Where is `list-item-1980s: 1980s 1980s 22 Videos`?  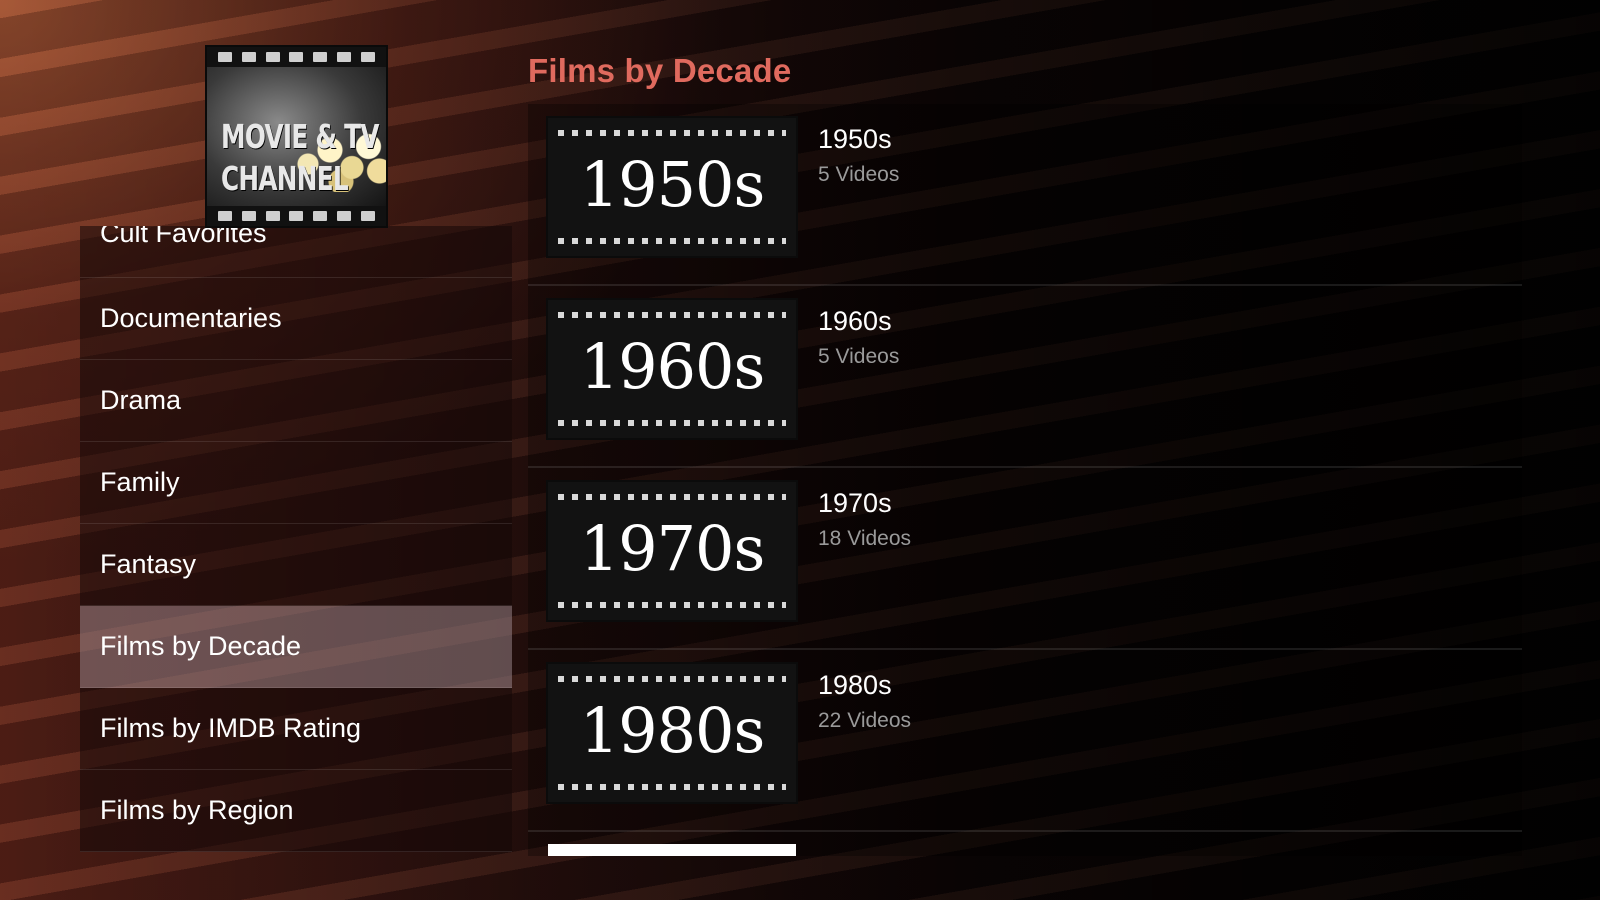 list-item-1980s: 1980s 1980s 22 Videos is located at coordinates (1025, 741).